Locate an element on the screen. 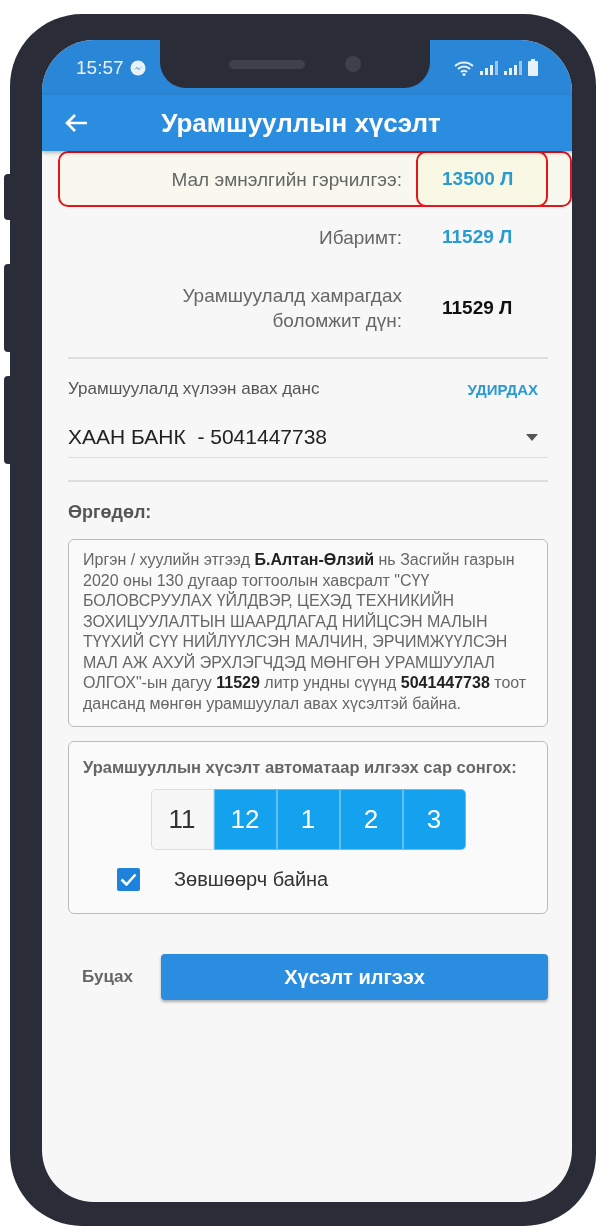  submit-button: Хүсэлт илгээх is located at coordinates (354, 977).